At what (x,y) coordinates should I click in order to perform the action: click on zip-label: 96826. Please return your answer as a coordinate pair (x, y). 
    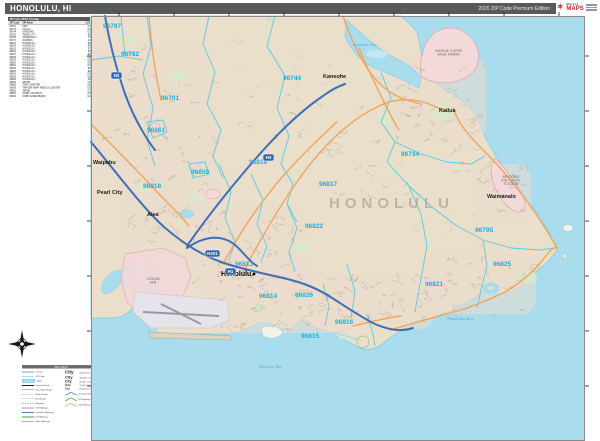
    Looking at the image, I should click on (304, 295).